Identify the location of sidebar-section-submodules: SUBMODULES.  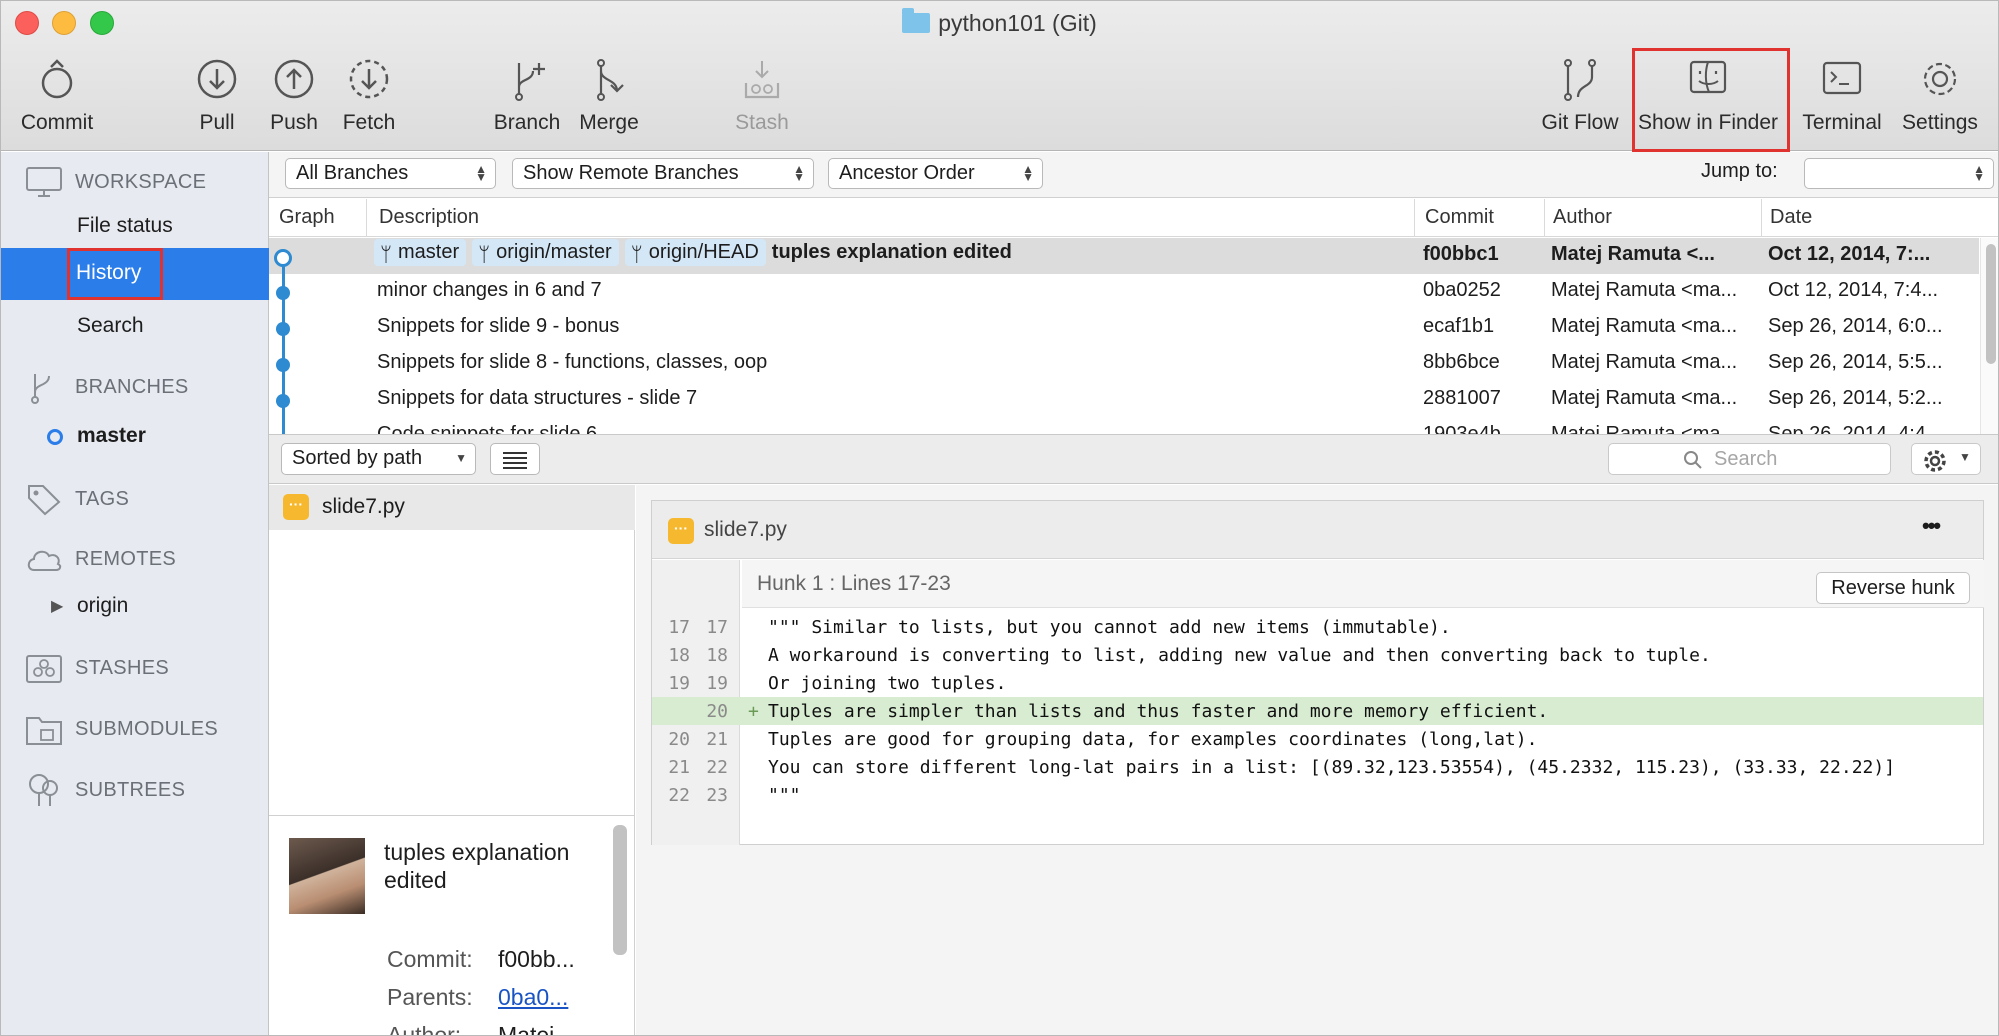
(121, 729).